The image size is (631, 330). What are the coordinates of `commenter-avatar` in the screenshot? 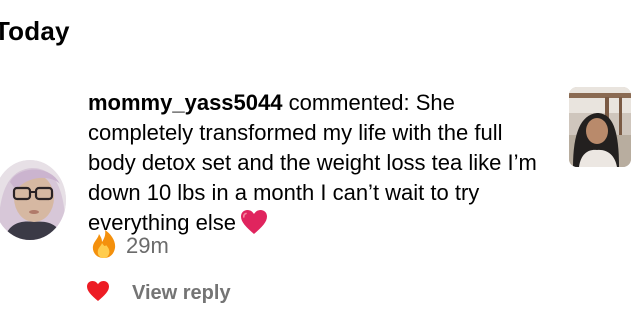 It's located at (33, 200).